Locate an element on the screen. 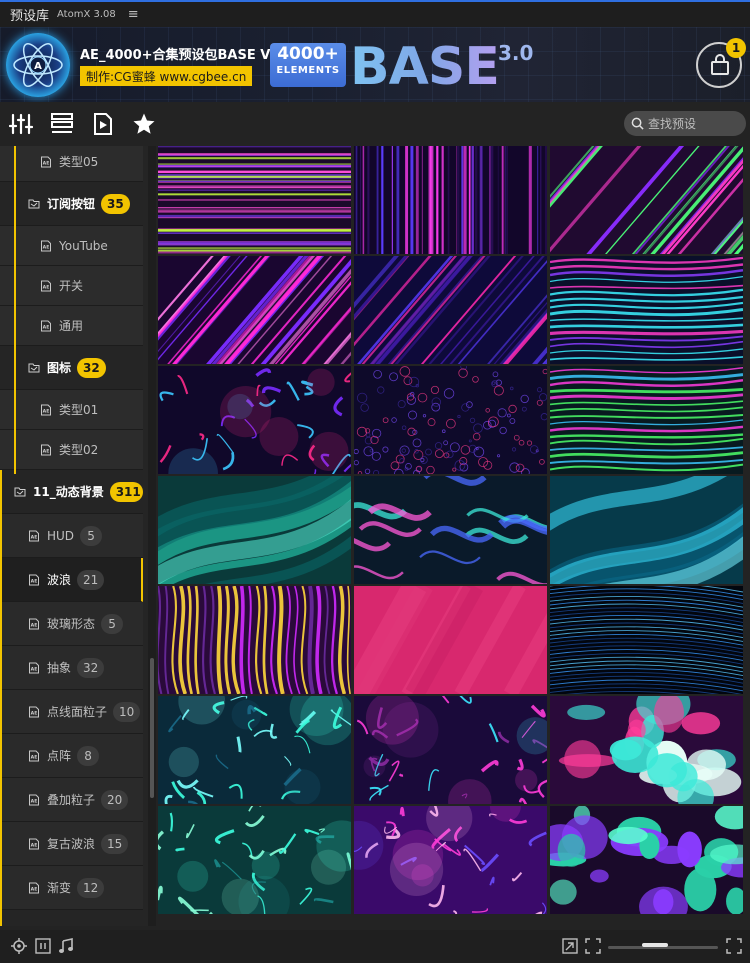  sidebar-item-label: YouTube is located at coordinates (83, 245).